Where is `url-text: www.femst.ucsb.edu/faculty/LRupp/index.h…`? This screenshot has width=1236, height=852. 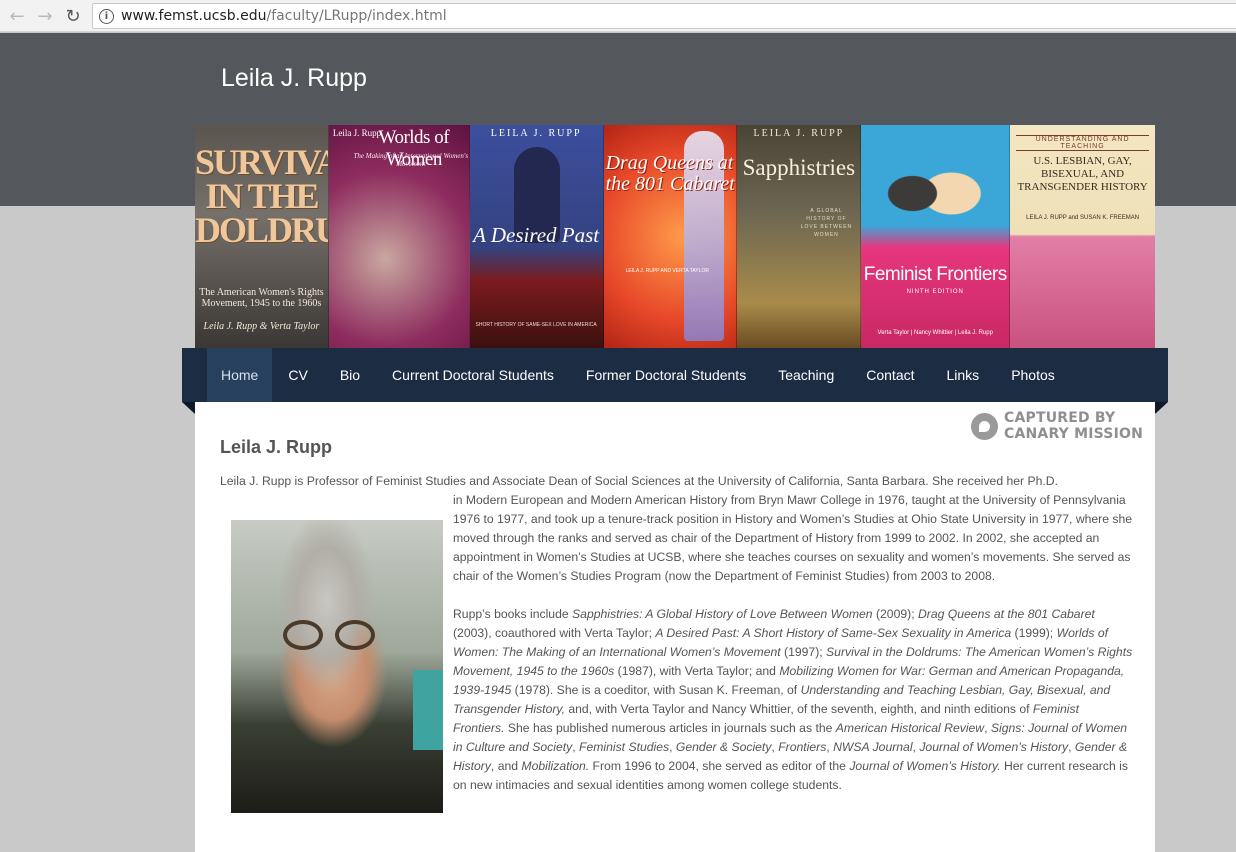
url-text: www.femst.ucsb.edu/faculty/LRupp/index.h… is located at coordinates (284, 16).